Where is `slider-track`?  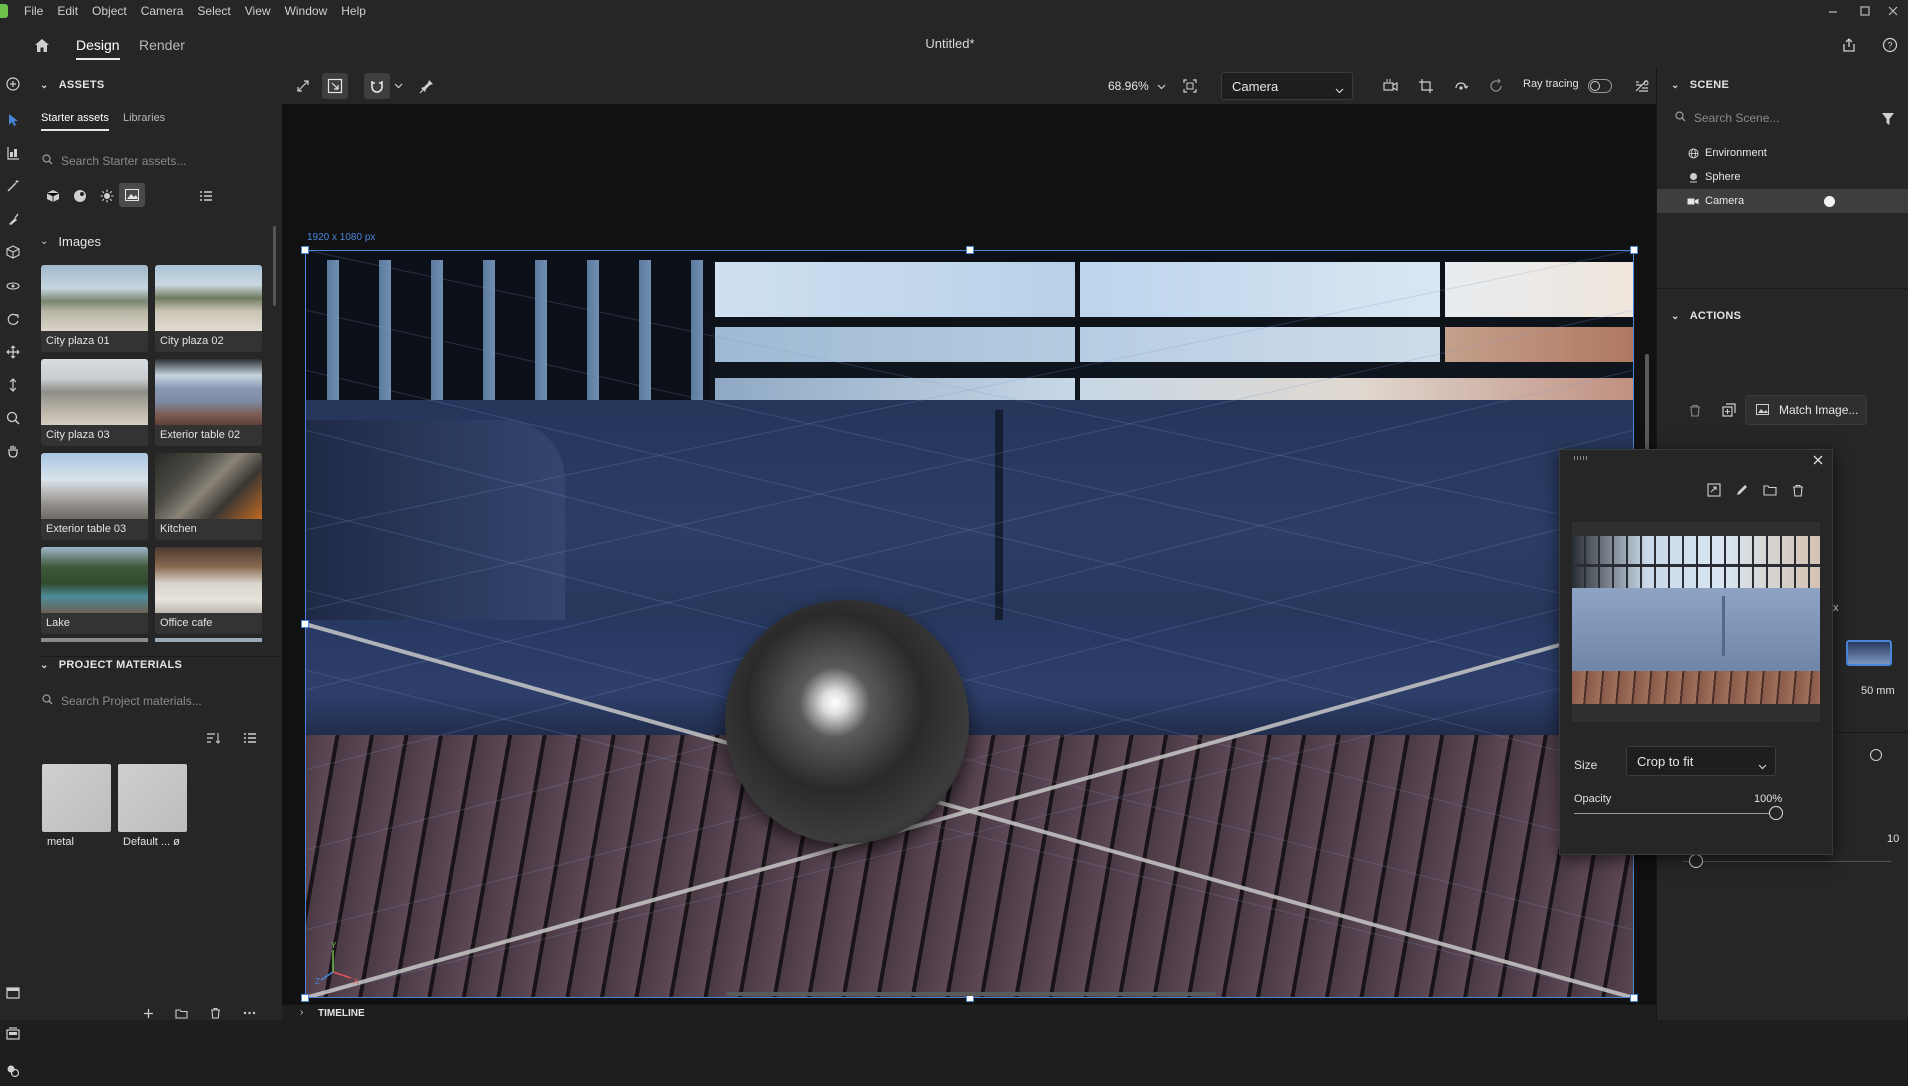 slider-track is located at coordinates (1787, 861).